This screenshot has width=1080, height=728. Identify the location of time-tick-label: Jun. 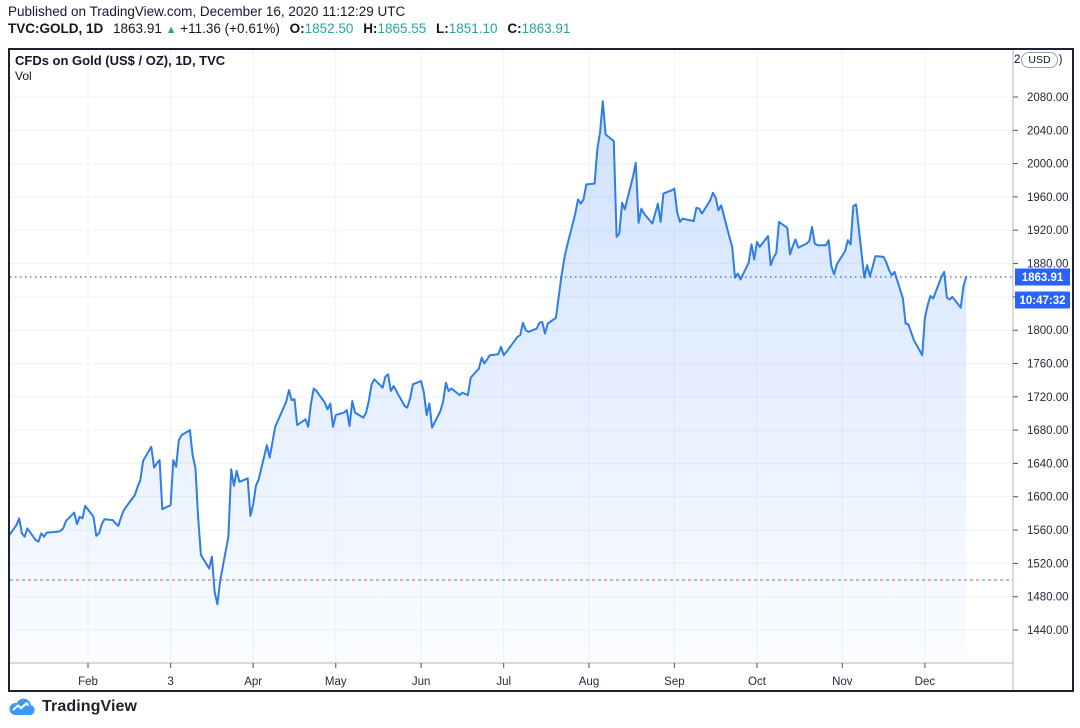
(421, 682).